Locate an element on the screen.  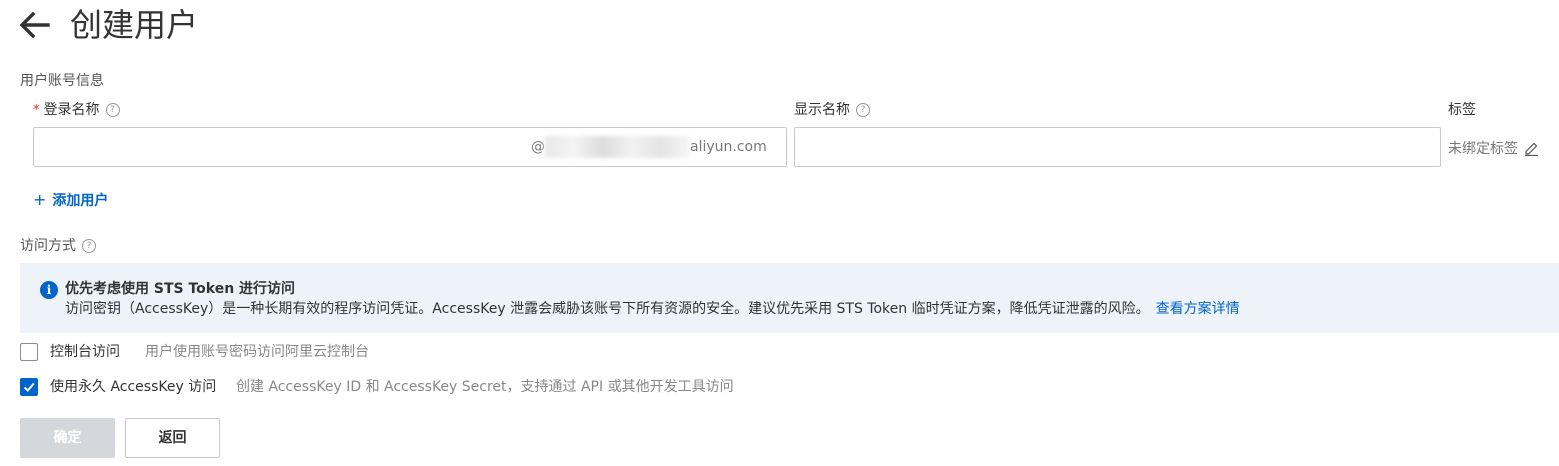
login-name-input is located at coordinates (279, 147).